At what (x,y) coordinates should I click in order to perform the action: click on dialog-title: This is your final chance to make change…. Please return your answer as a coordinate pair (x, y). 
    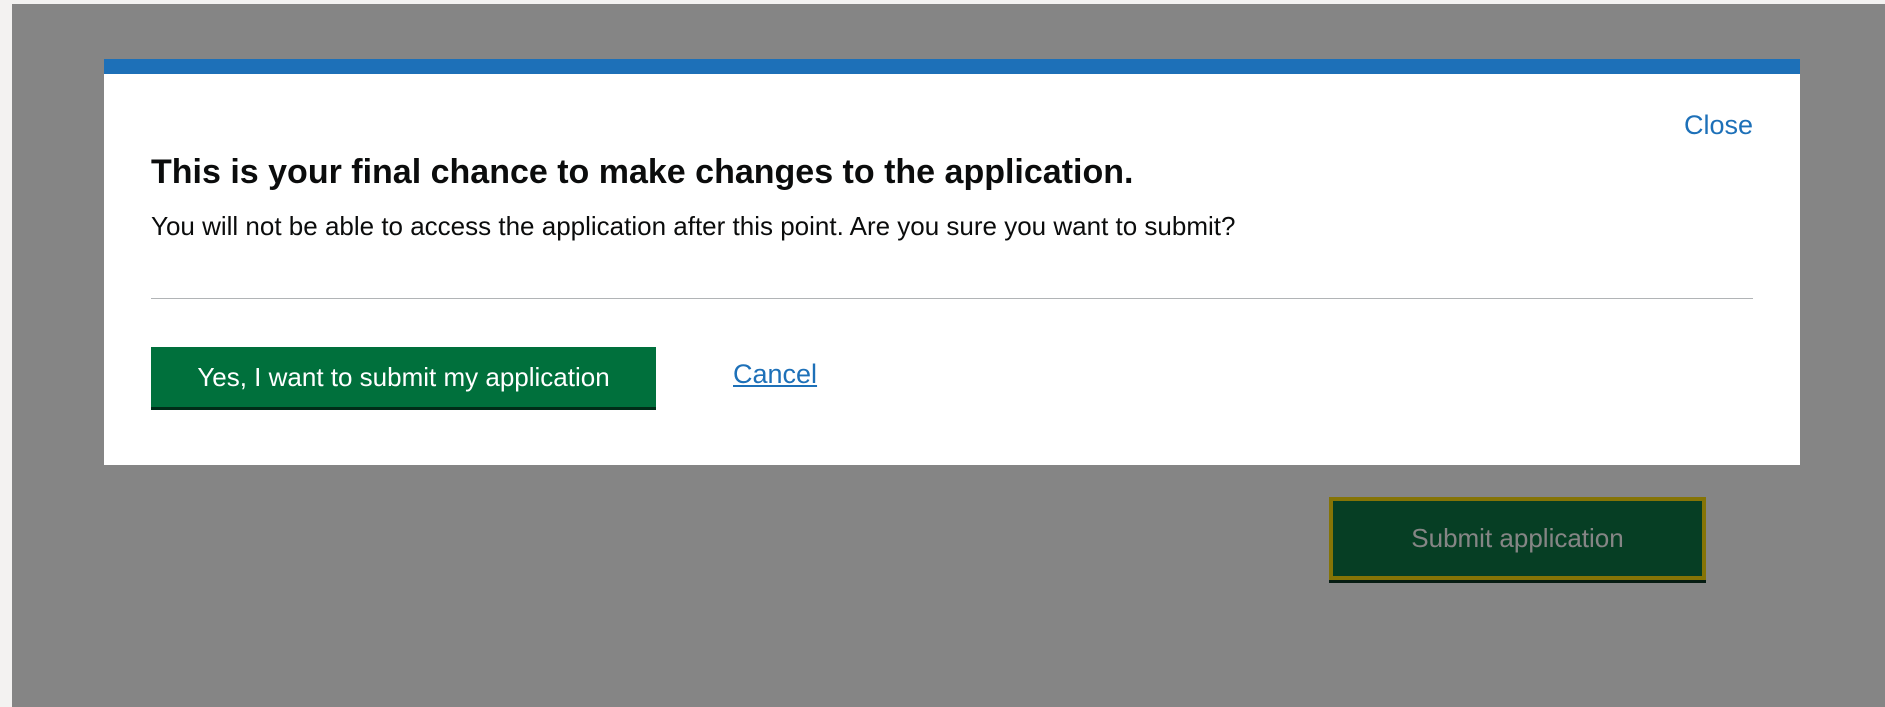
    Looking at the image, I should click on (642, 172).